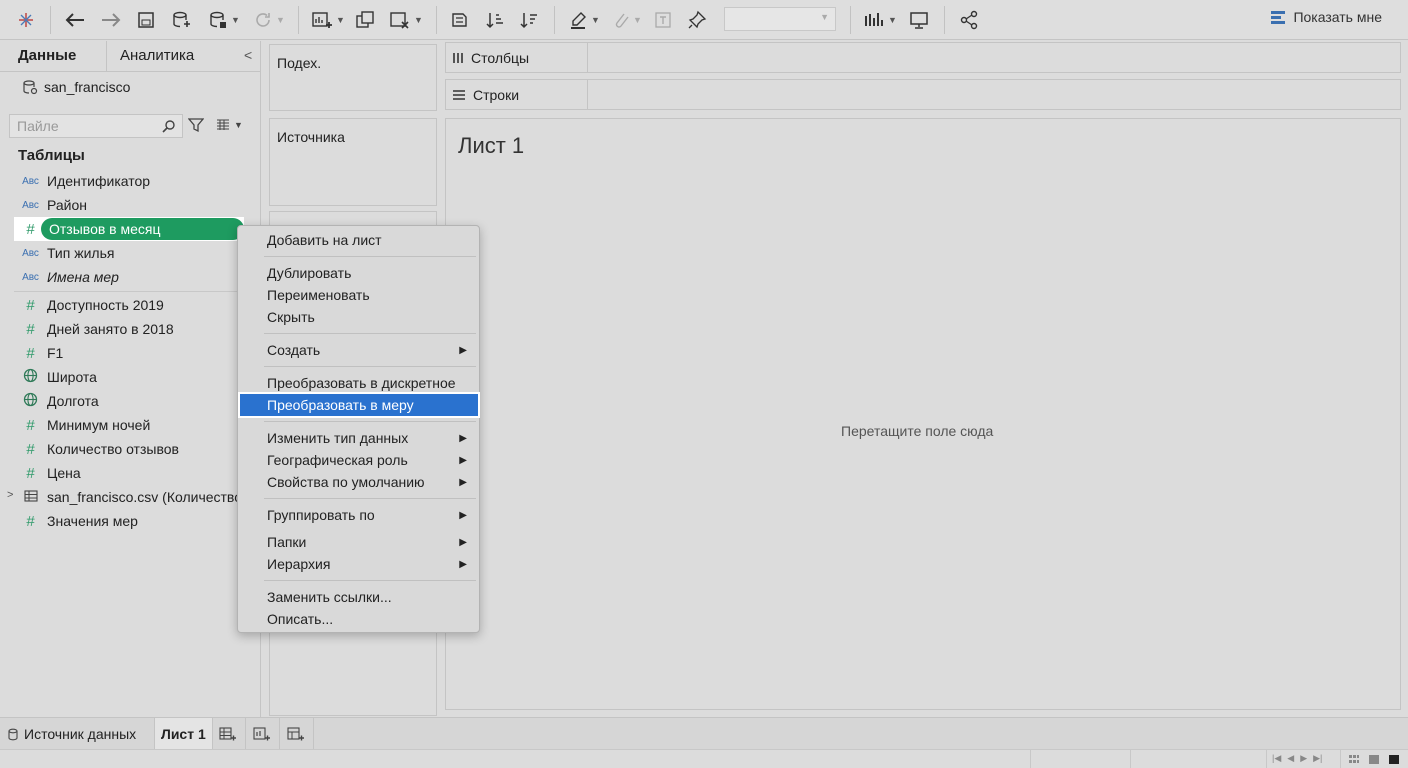 This screenshot has width=1408, height=768. What do you see at coordinates (169, 126) in the screenshot?
I see `search-icon` at bounding box center [169, 126].